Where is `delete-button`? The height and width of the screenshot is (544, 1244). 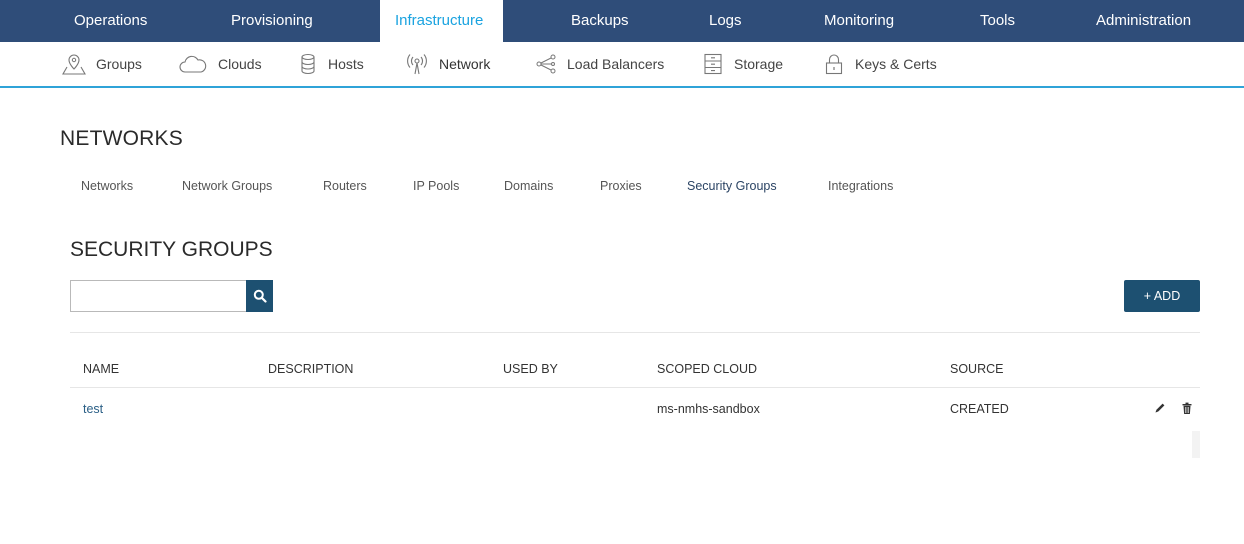 delete-button is located at coordinates (1187, 408).